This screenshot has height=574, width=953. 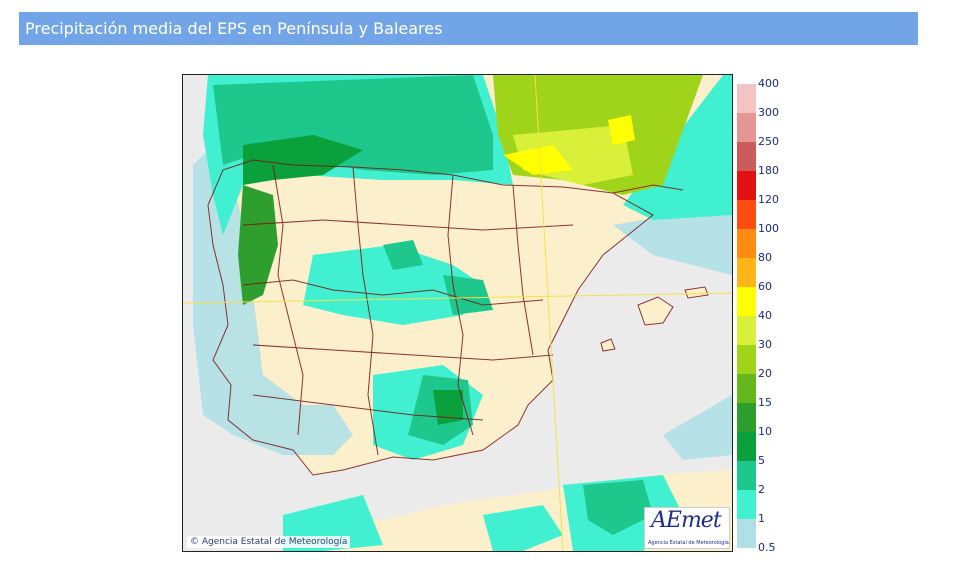 What do you see at coordinates (768, 112) in the screenshot?
I see `legend-label: 300` at bounding box center [768, 112].